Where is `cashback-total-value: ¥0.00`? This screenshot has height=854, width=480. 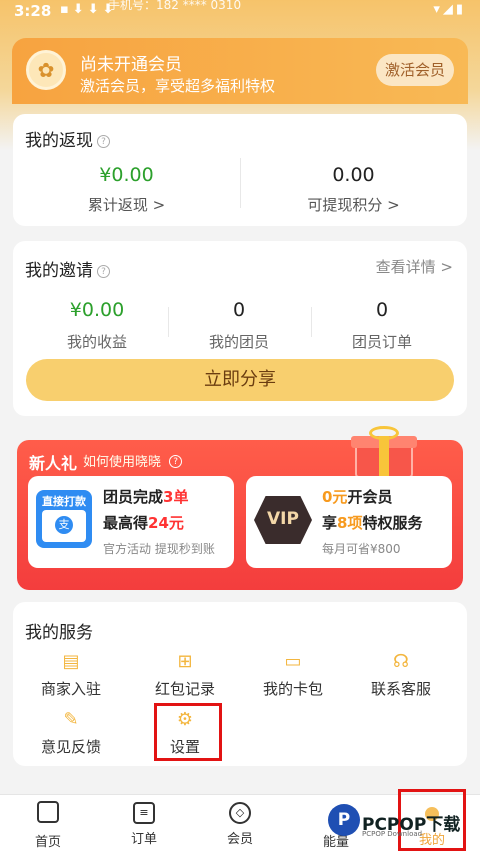
cashback-total-value: ¥0.00 is located at coordinates (126, 175).